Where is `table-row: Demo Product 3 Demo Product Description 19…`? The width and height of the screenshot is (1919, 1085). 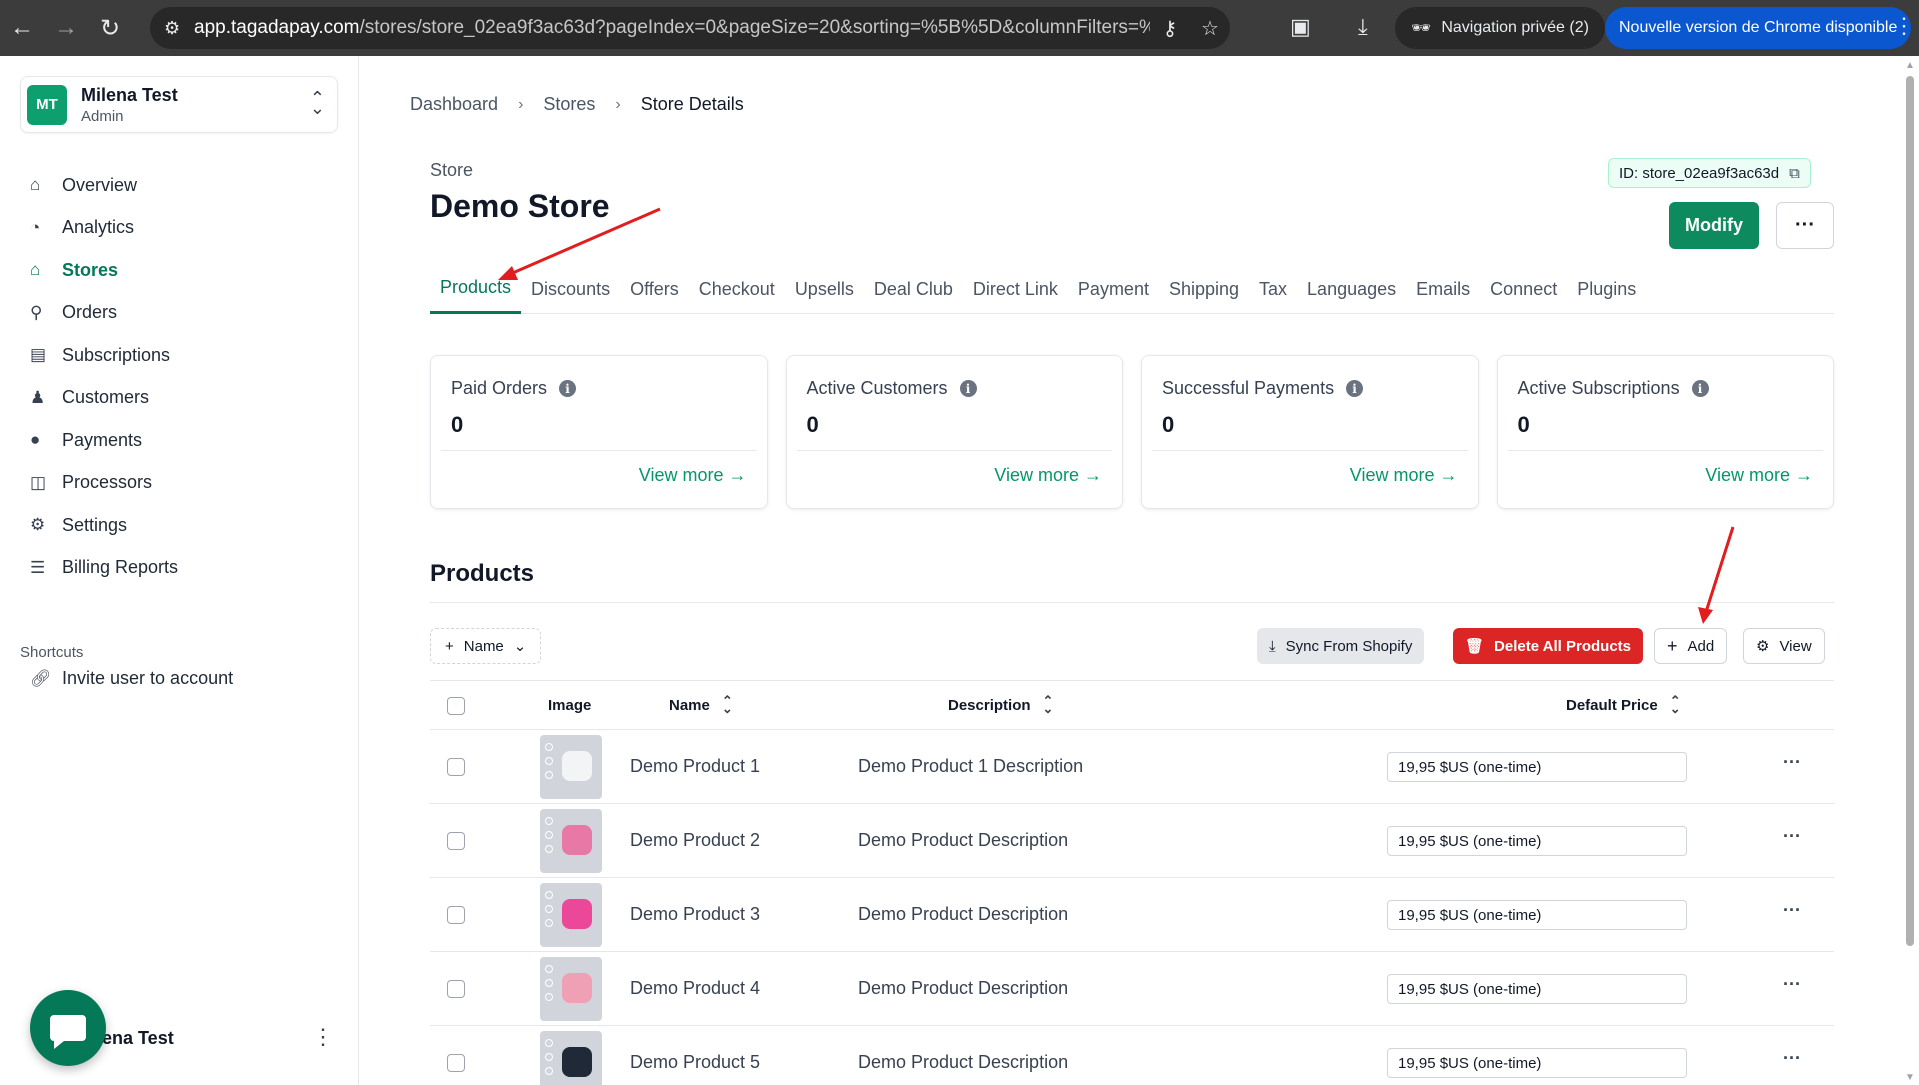 table-row: Demo Product 3 Demo Product Description 19… is located at coordinates (1132, 915).